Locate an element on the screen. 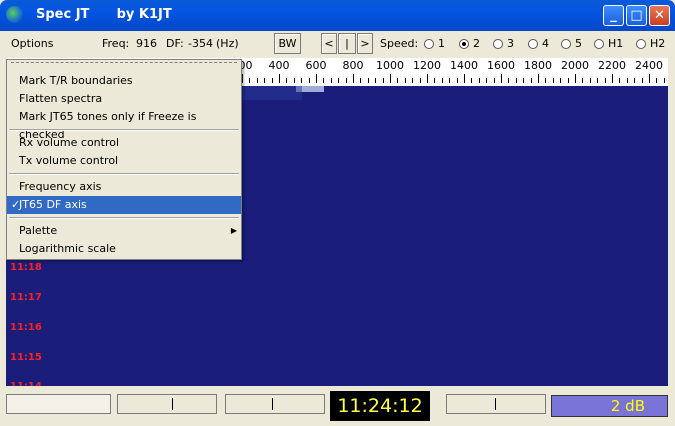 The height and width of the screenshot is (426, 675). close-icon: ✕ is located at coordinates (659, 15).